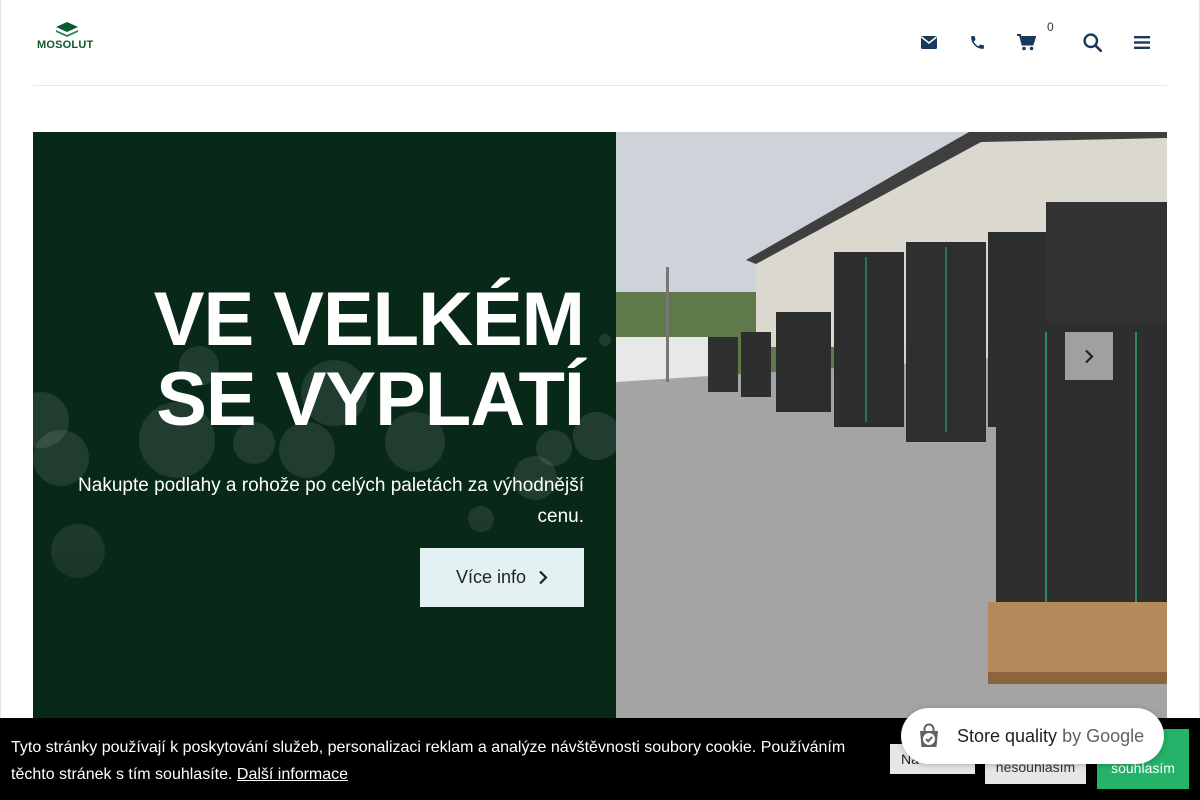  Describe the element at coordinates (1092, 42) in the screenshot. I see `search-icon` at that location.